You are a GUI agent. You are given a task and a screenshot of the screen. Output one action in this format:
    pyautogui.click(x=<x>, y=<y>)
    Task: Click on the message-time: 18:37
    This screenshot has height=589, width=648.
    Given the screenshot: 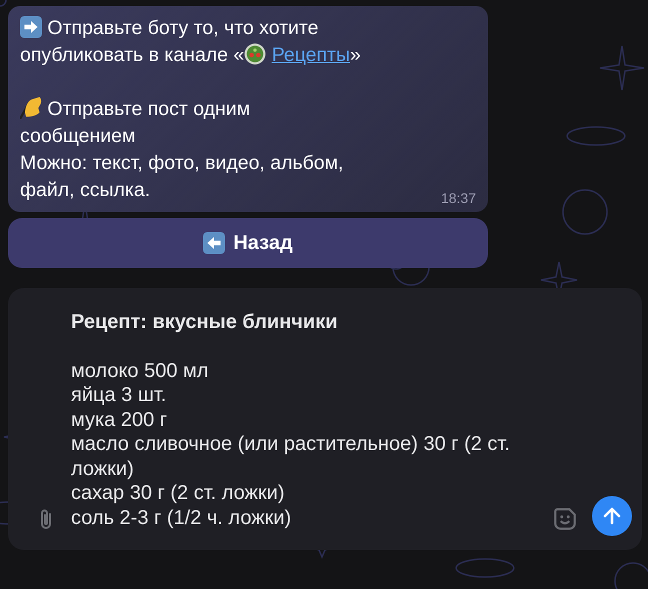 What is the action you would take?
    pyautogui.click(x=458, y=198)
    